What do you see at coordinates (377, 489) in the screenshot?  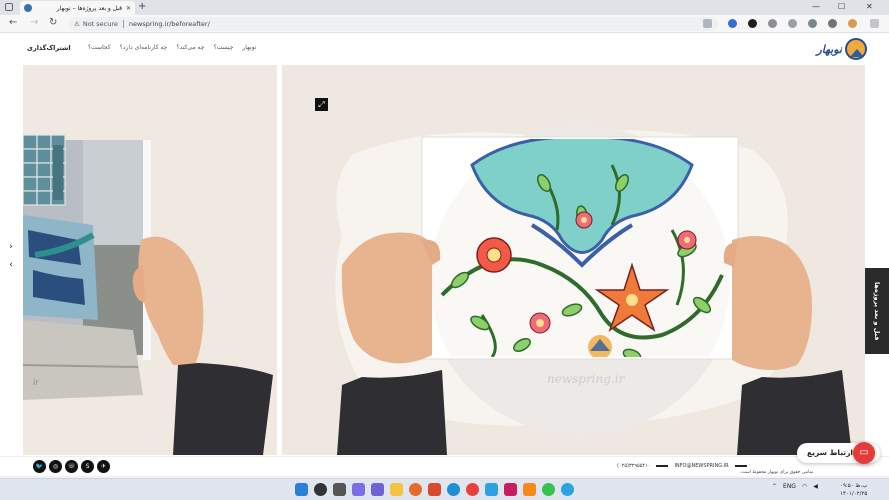 I see `chat-app-icon` at bounding box center [377, 489].